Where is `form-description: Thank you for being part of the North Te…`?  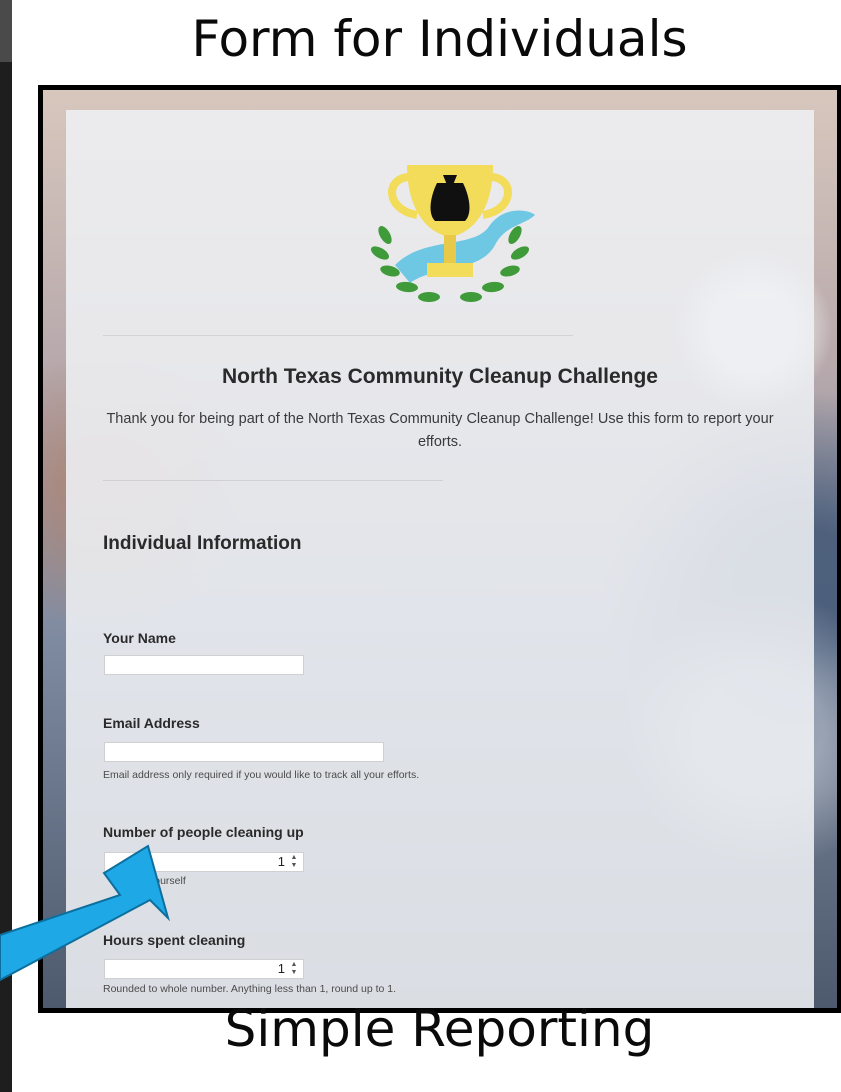 form-description: Thank you for being part of the North Te… is located at coordinates (440, 430).